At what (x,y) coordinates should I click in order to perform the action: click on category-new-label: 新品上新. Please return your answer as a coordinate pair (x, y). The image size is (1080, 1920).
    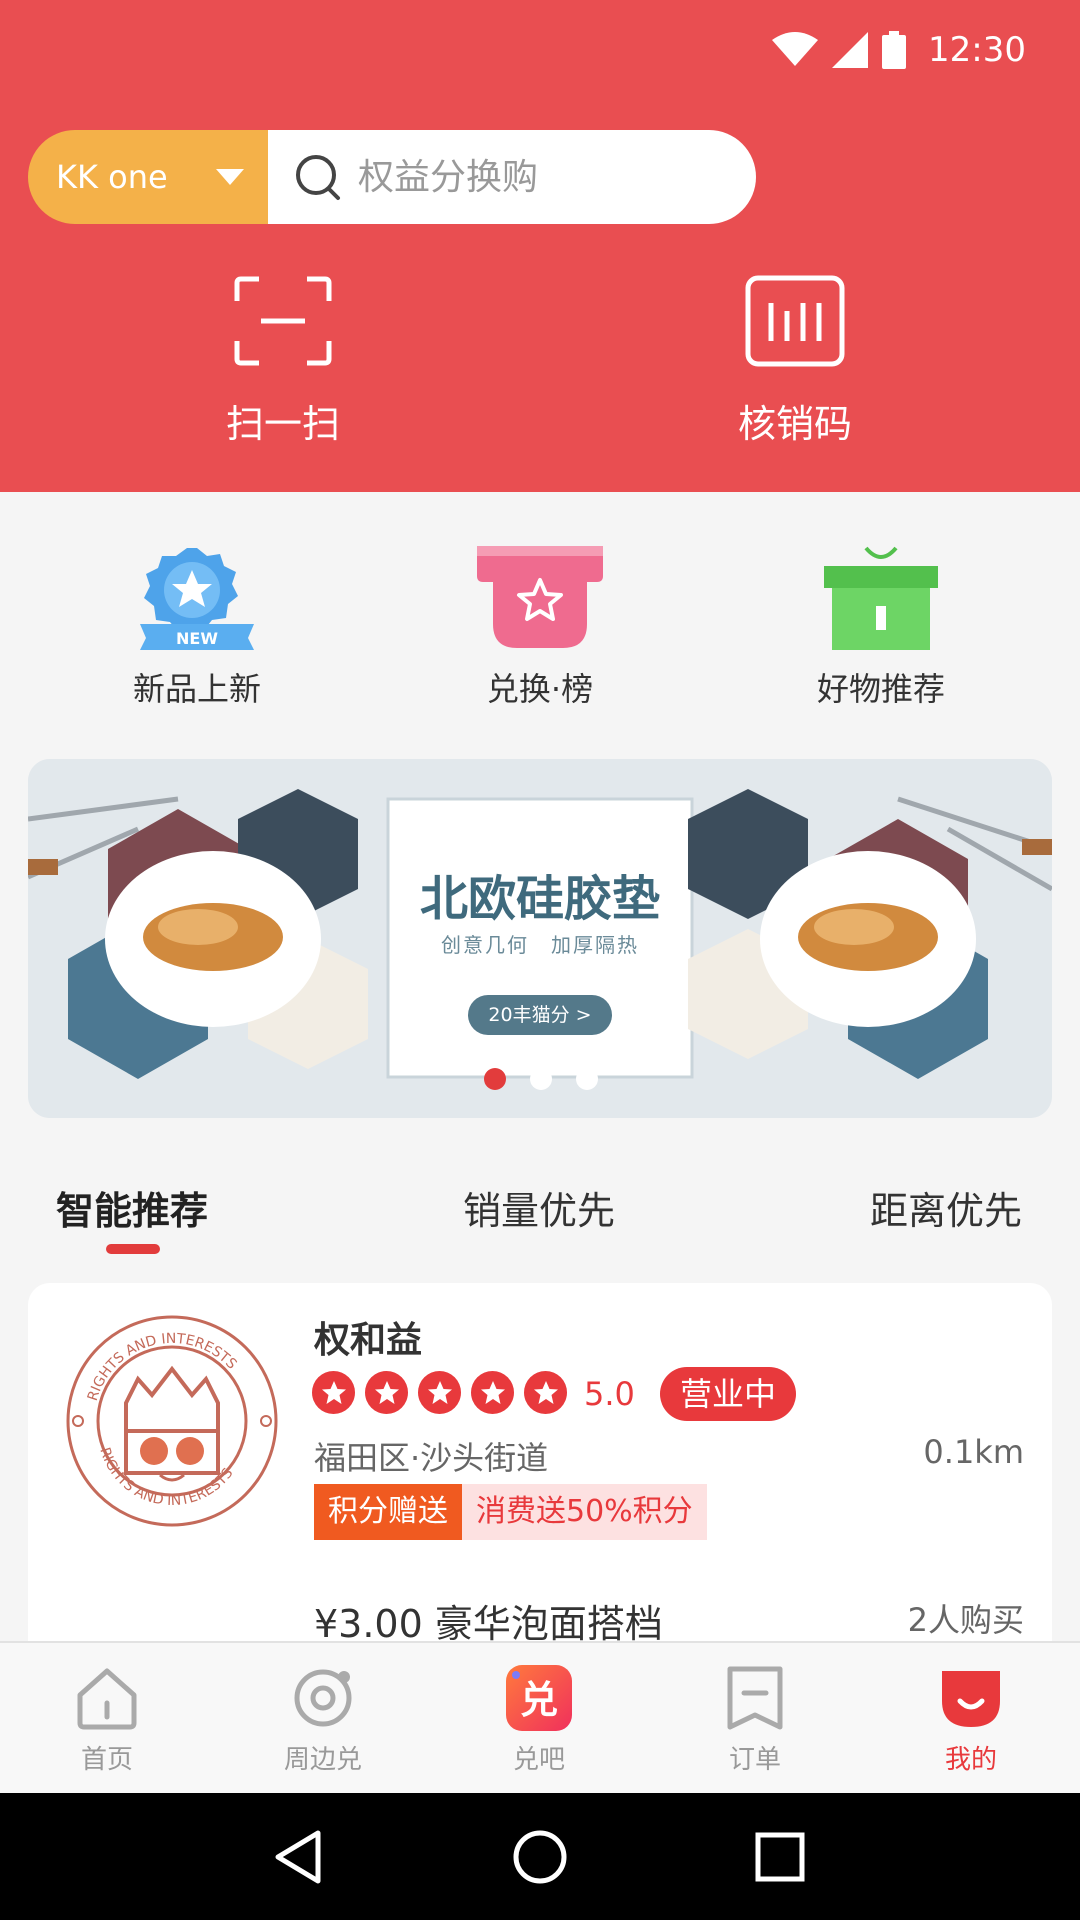
    Looking at the image, I should click on (196, 689).